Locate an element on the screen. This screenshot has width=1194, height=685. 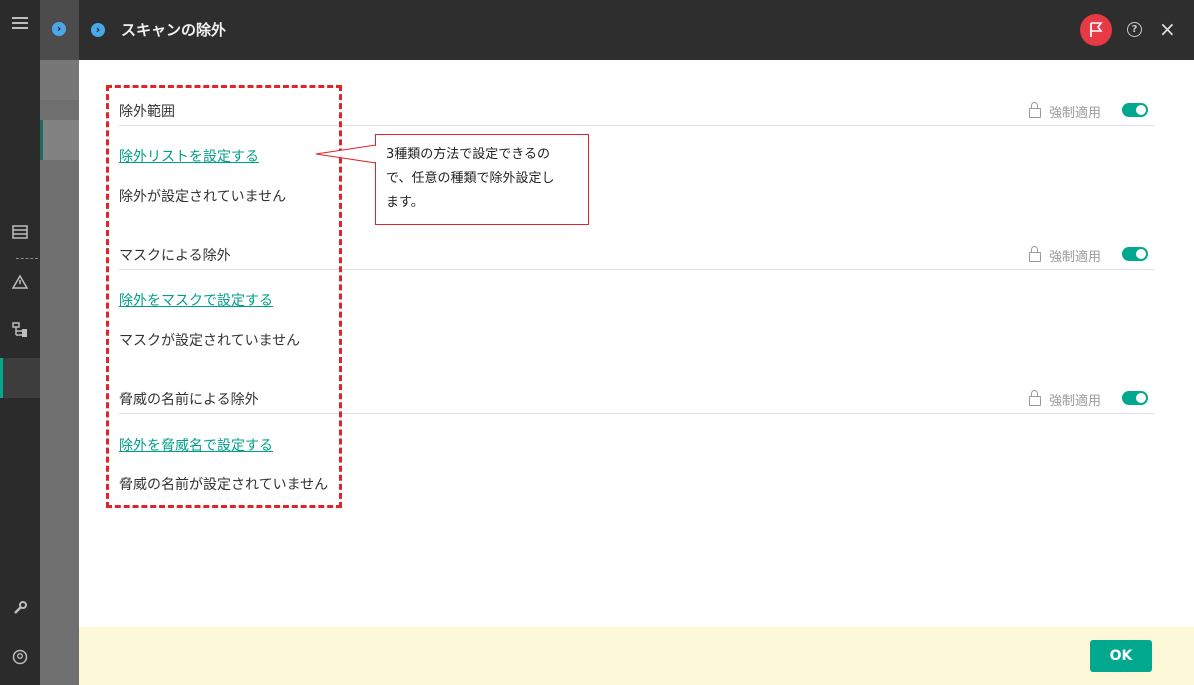
close-icon: × is located at coordinates (1167, 29).